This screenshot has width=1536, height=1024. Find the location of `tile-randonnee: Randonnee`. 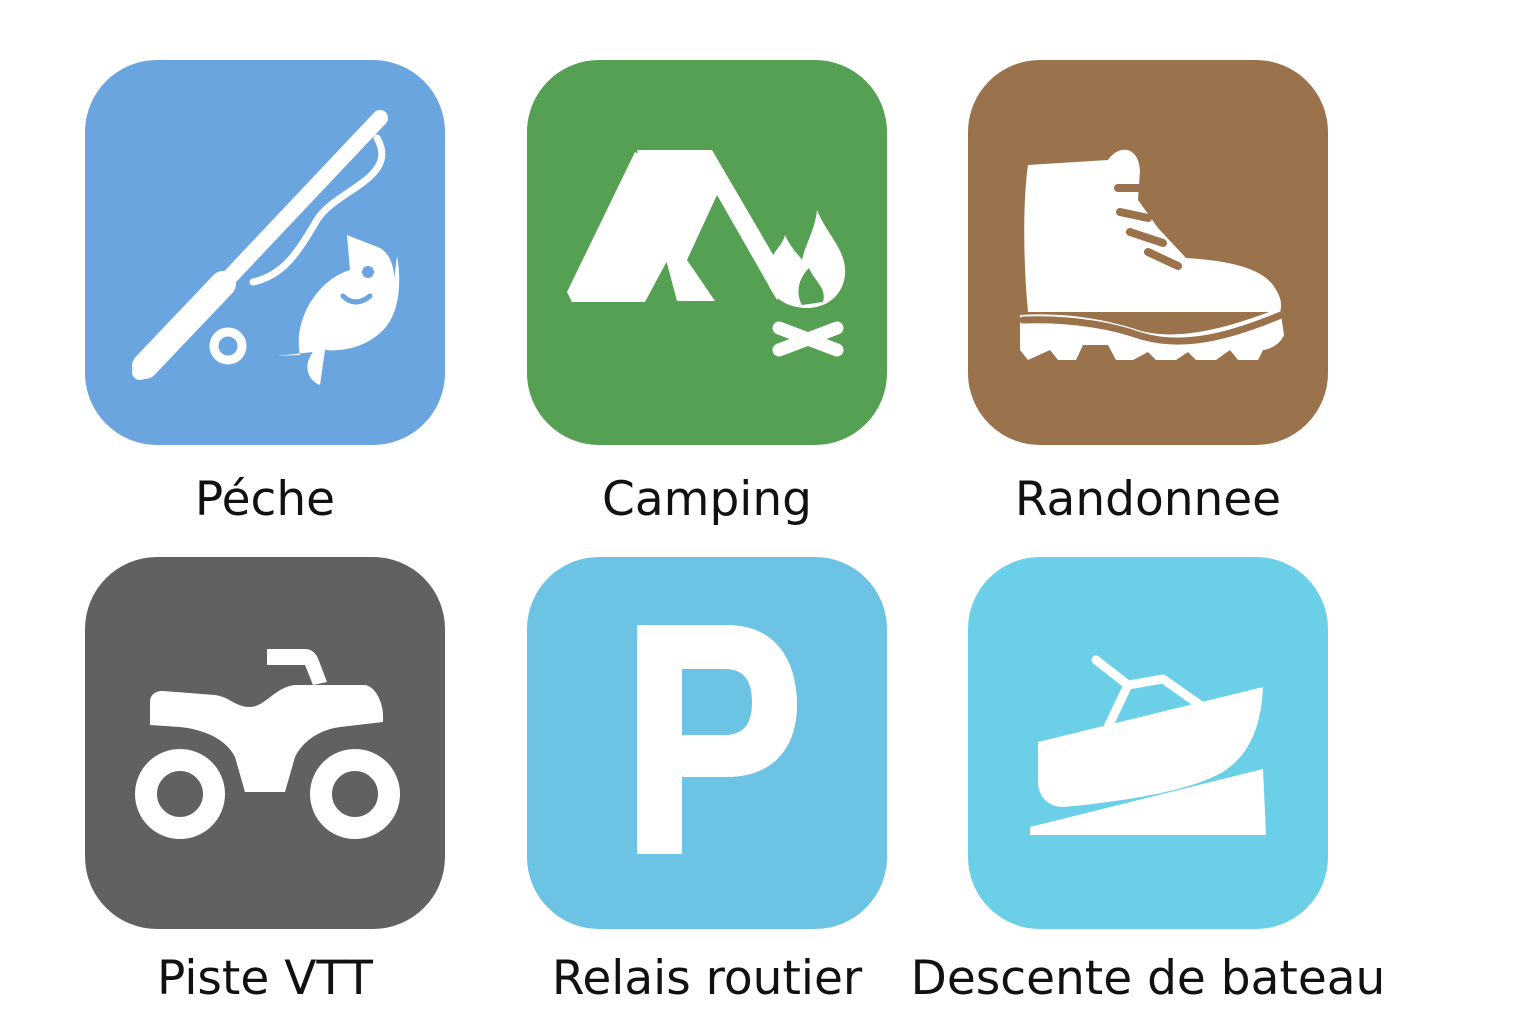

tile-randonnee: Randonnee is located at coordinates (1148, 291).